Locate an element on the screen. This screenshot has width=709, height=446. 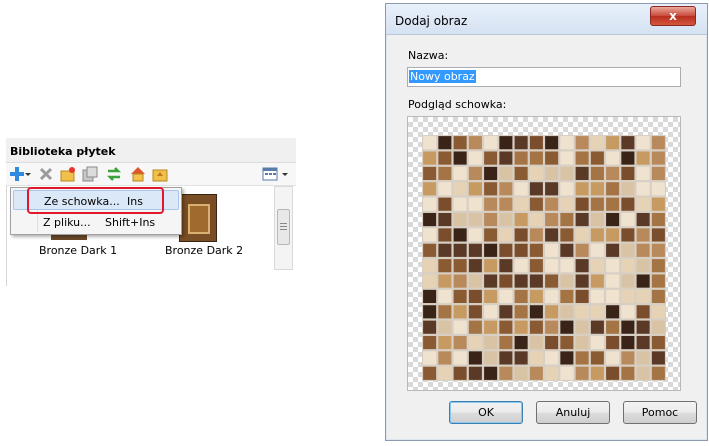
cancel-button: Anuluj is located at coordinates (573, 412).